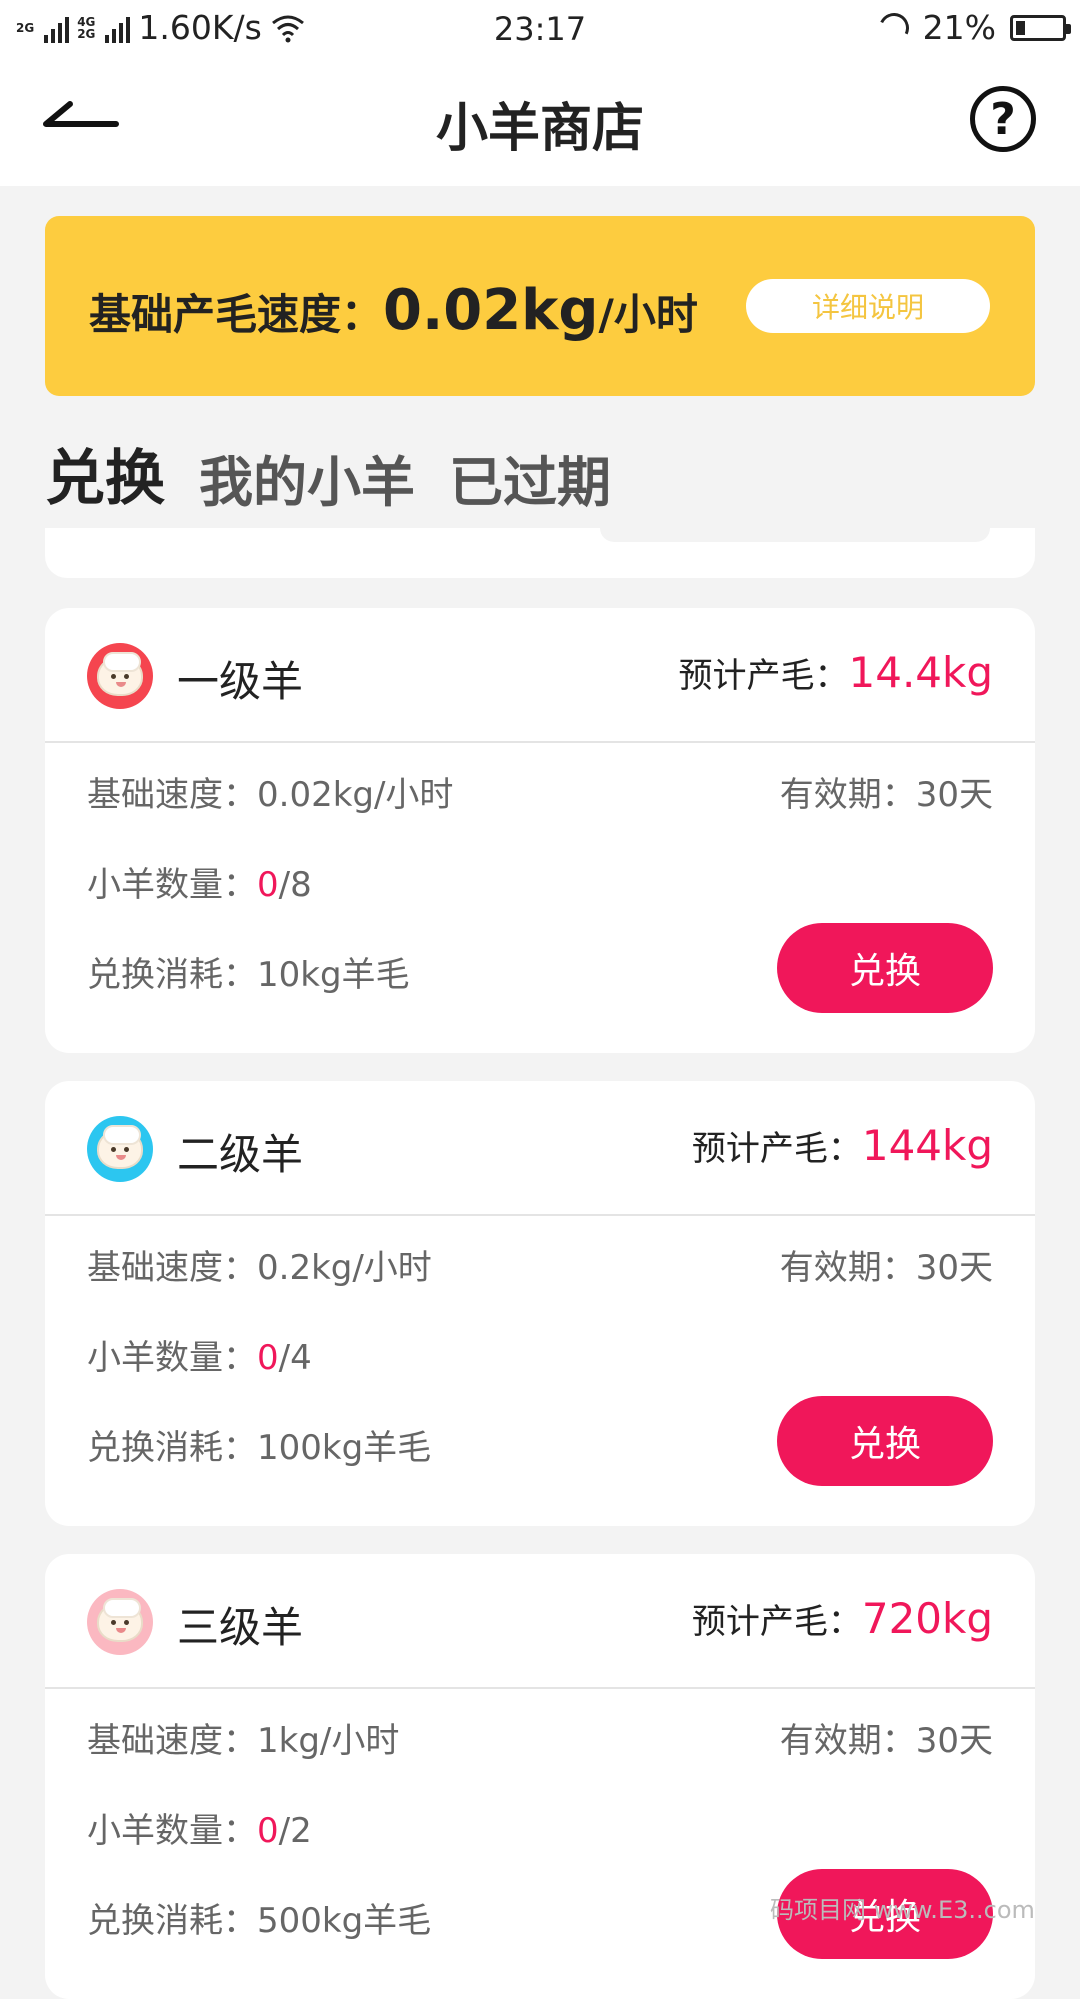  Describe the element at coordinates (540, 675) in the screenshot. I see `card-header: 一级羊 预计产毛：14.4kg` at that location.